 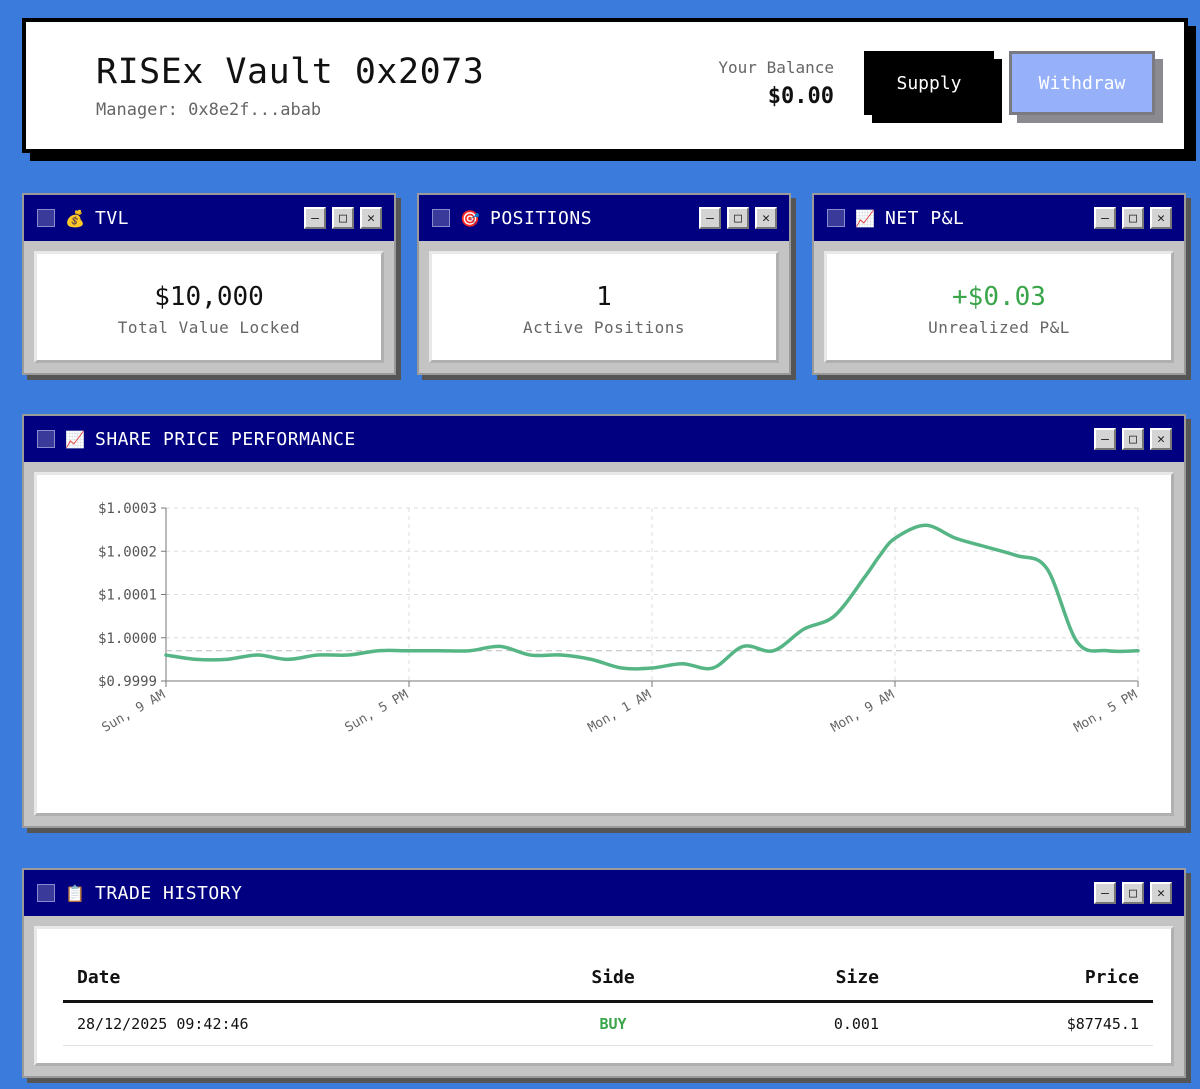 What do you see at coordinates (788, 980) in the screenshot?
I see `column-size: Size` at bounding box center [788, 980].